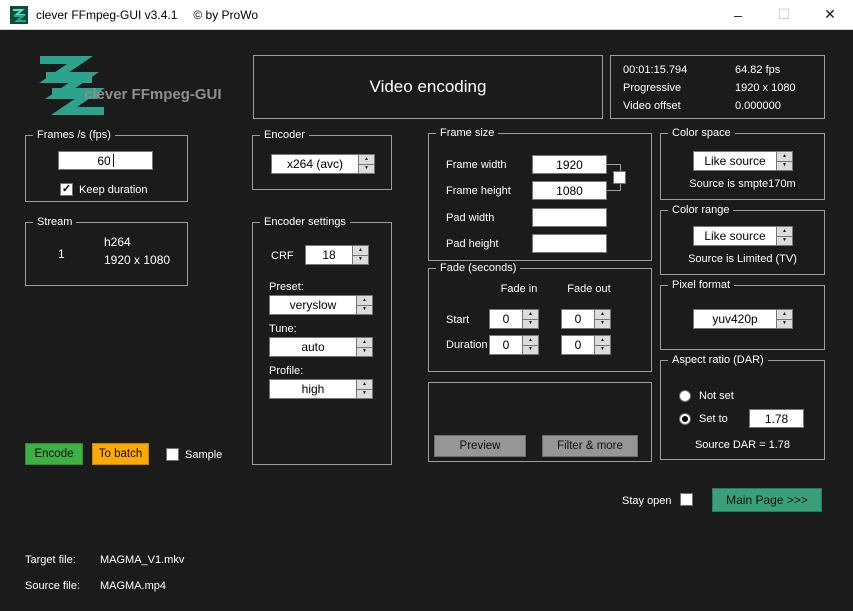 The height and width of the screenshot is (611, 853). I want to click on fade-out-header: Fade out, so click(589, 289).